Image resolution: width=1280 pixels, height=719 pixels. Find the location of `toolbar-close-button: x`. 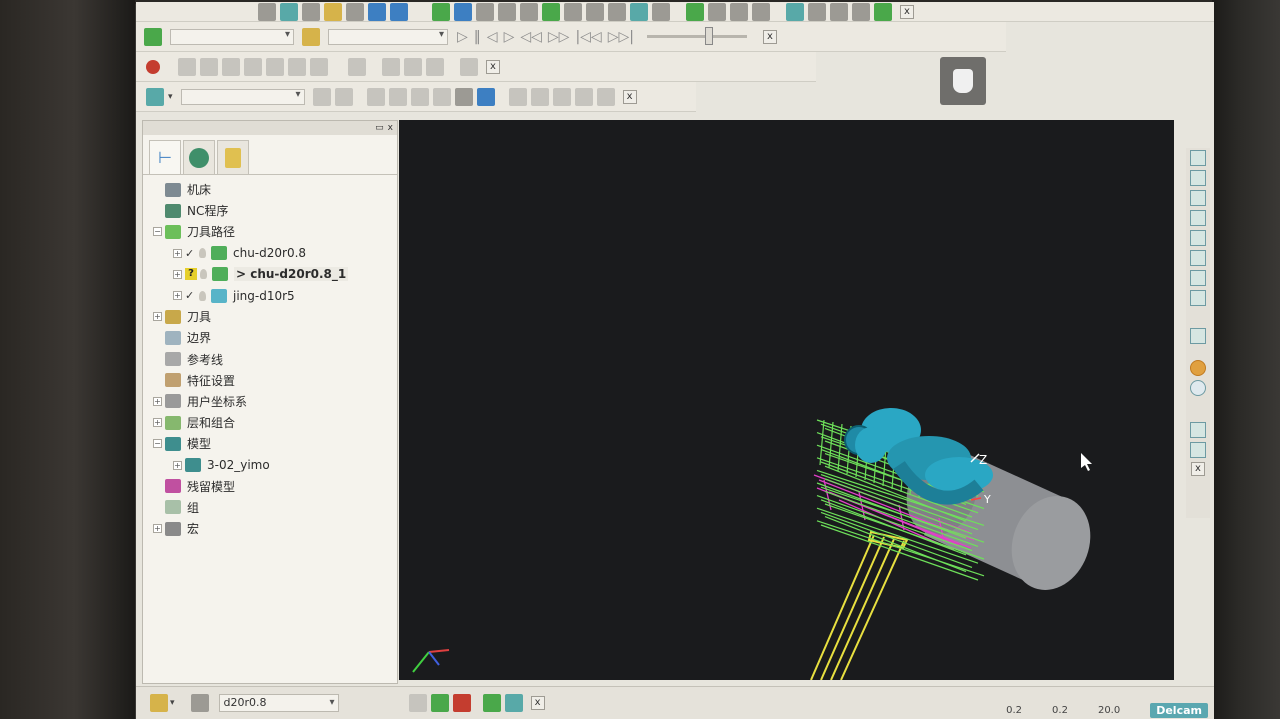

toolbar-close-button: x is located at coordinates (907, 11).